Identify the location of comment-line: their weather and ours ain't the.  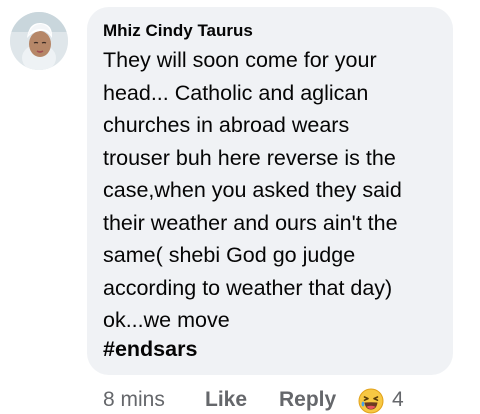
(250, 222).